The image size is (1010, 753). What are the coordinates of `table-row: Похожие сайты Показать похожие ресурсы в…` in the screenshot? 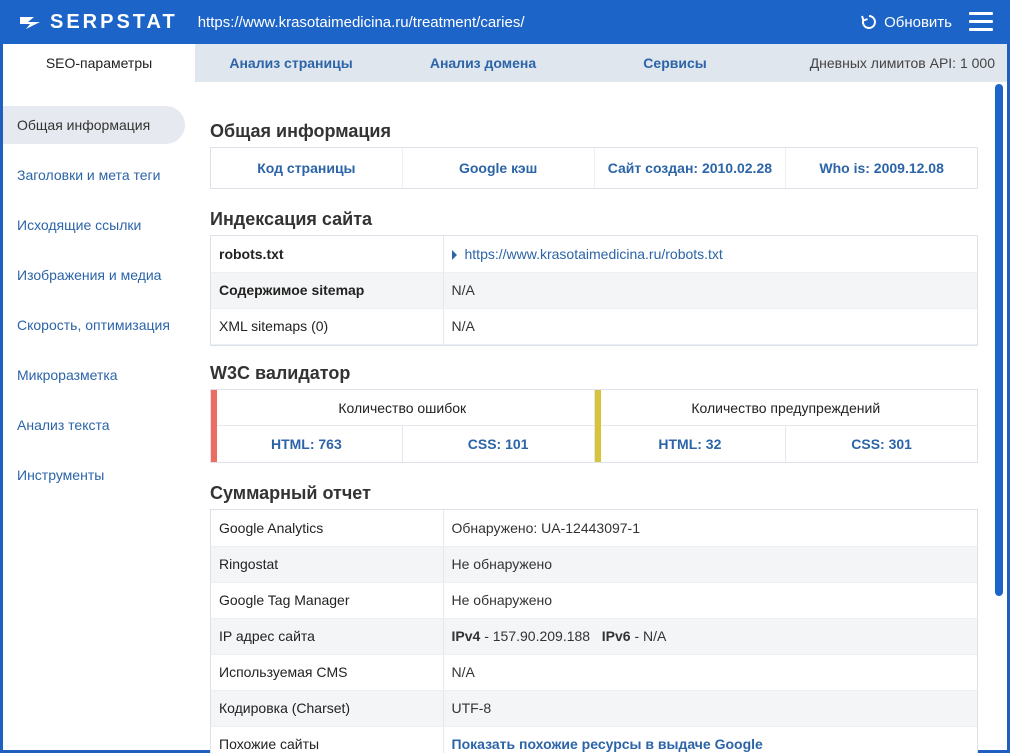 It's located at (594, 739).